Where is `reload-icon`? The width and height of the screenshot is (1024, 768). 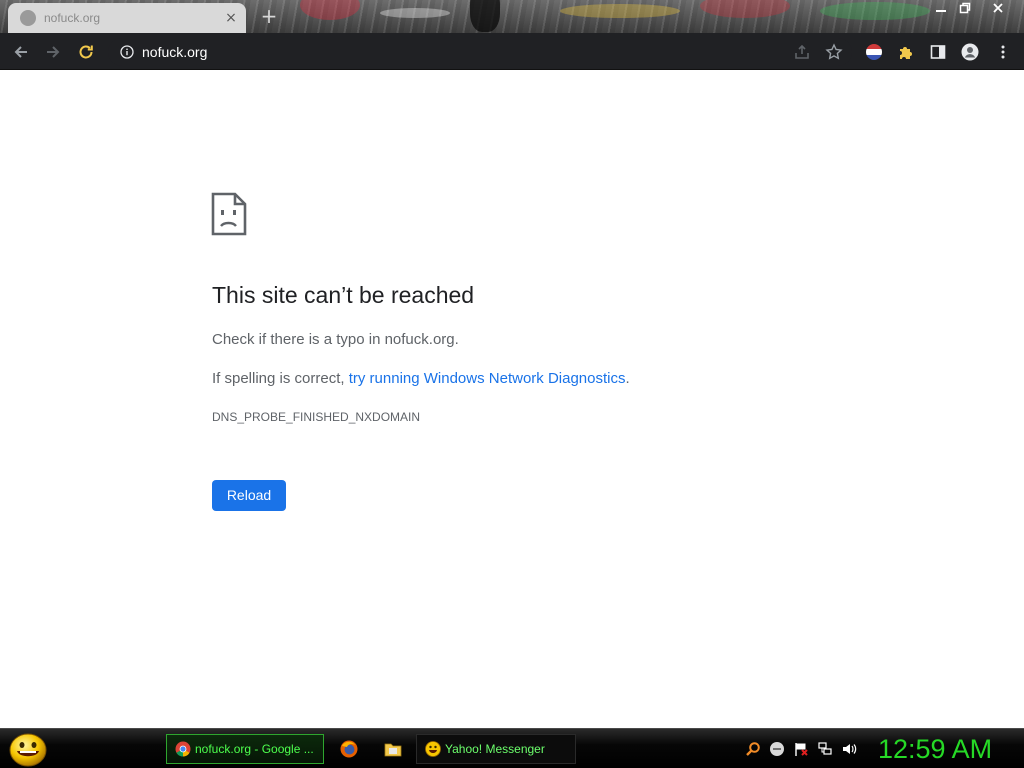 reload-icon is located at coordinates (86, 52).